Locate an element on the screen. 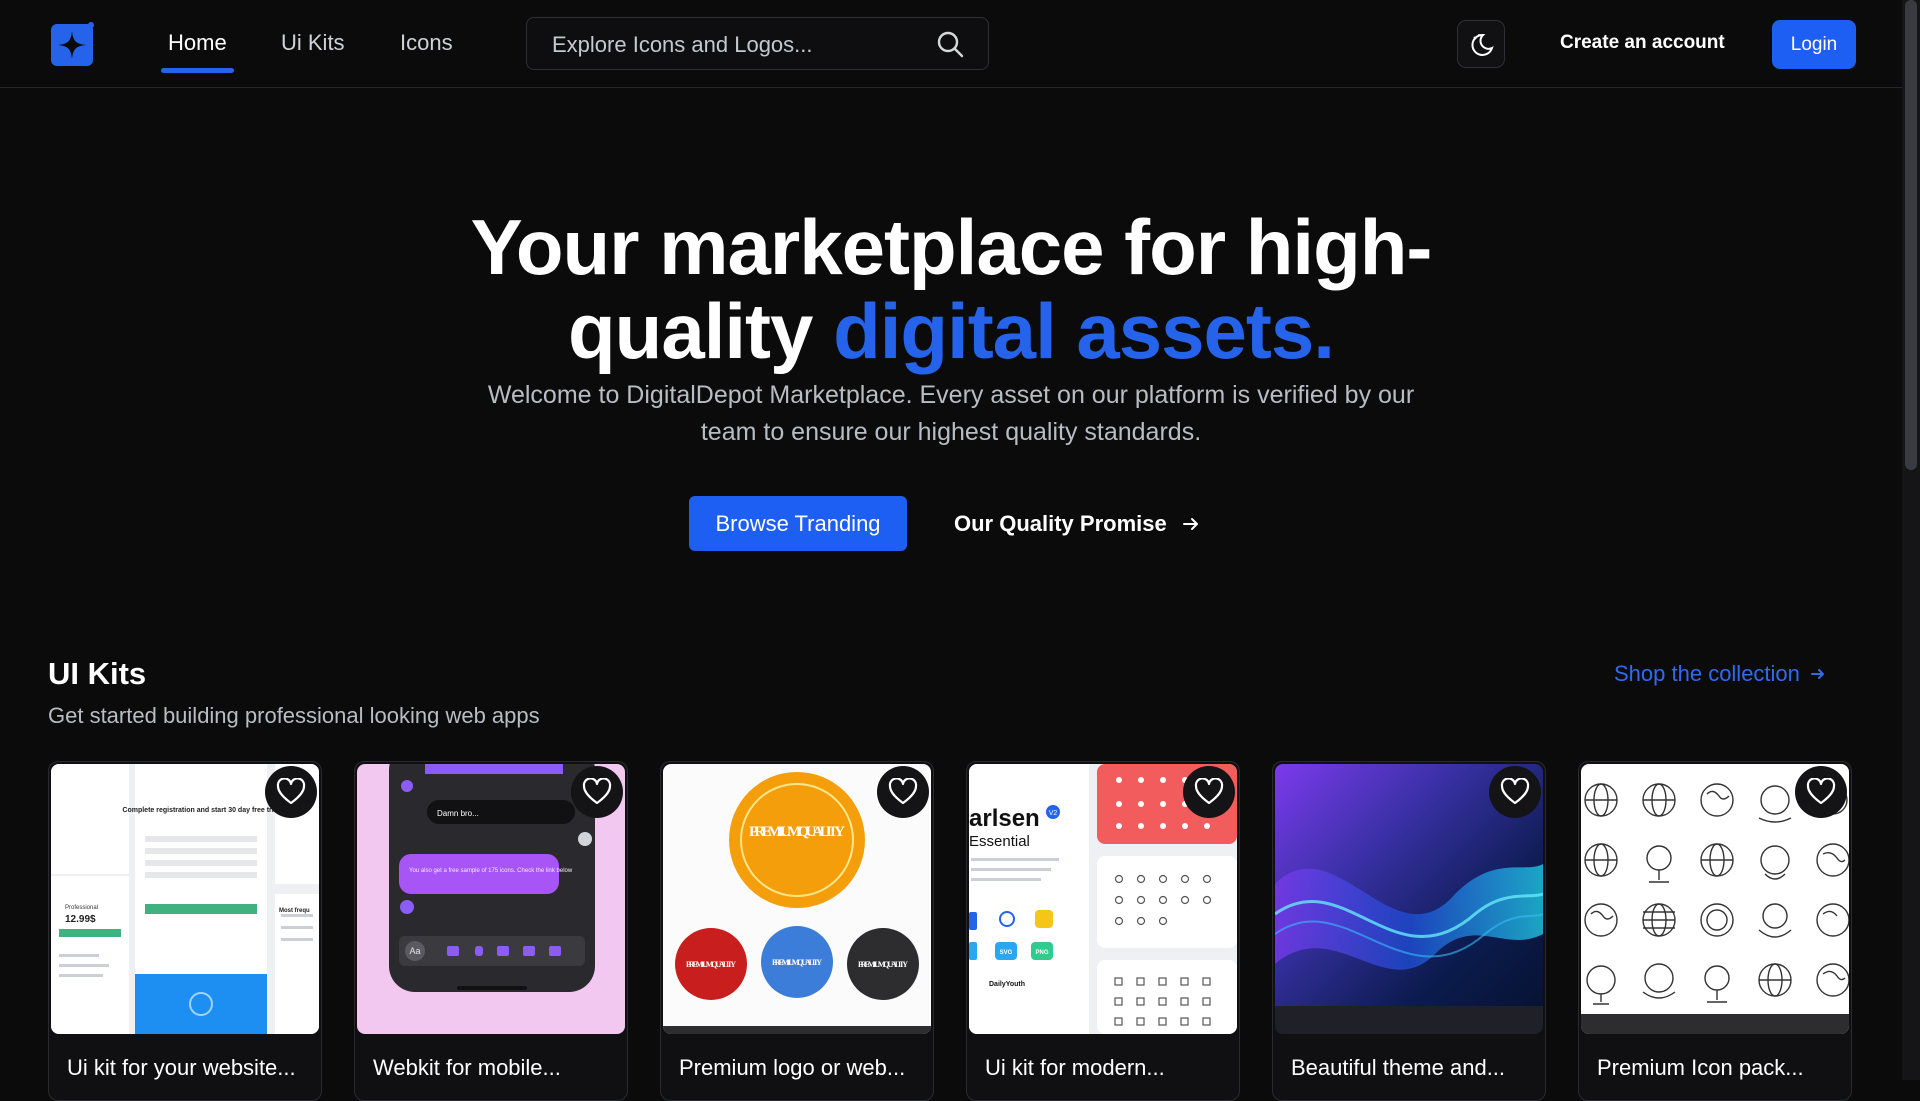  scrollbar-thumb is located at coordinates (1911, 235).